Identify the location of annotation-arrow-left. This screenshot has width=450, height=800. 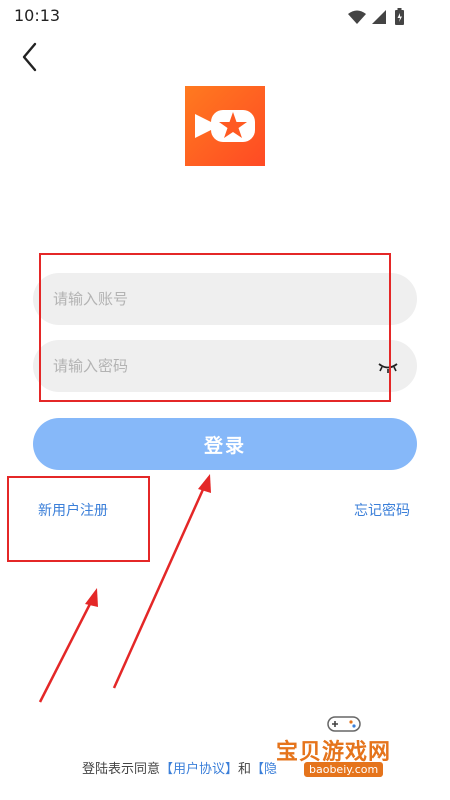
(68, 645).